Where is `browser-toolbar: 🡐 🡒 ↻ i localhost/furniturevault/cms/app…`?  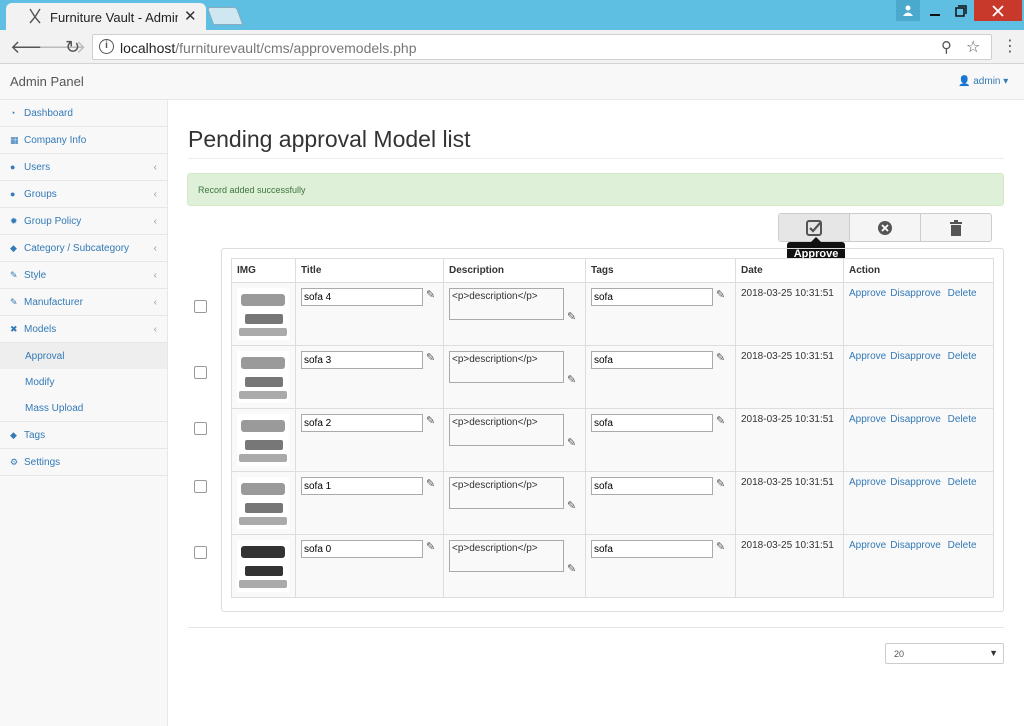 browser-toolbar: 🡐 🡒 ↻ i localhost/furniturevault/cms/app… is located at coordinates (512, 47).